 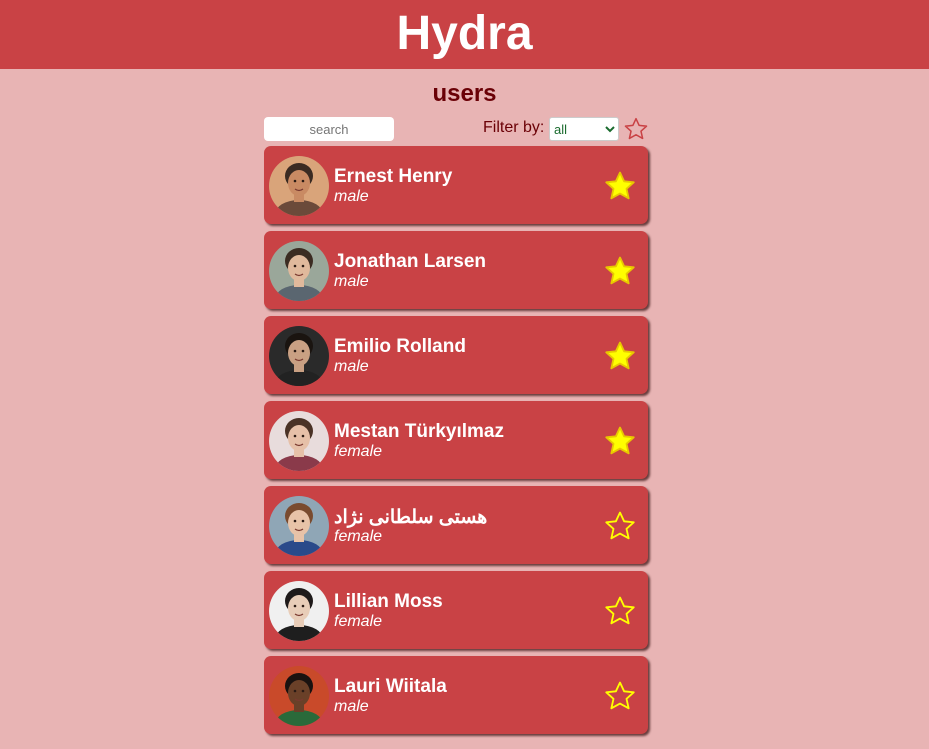 What do you see at coordinates (514, 127) in the screenshot?
I see `filter-label: Filter by:` at bounding box center [514, 127].